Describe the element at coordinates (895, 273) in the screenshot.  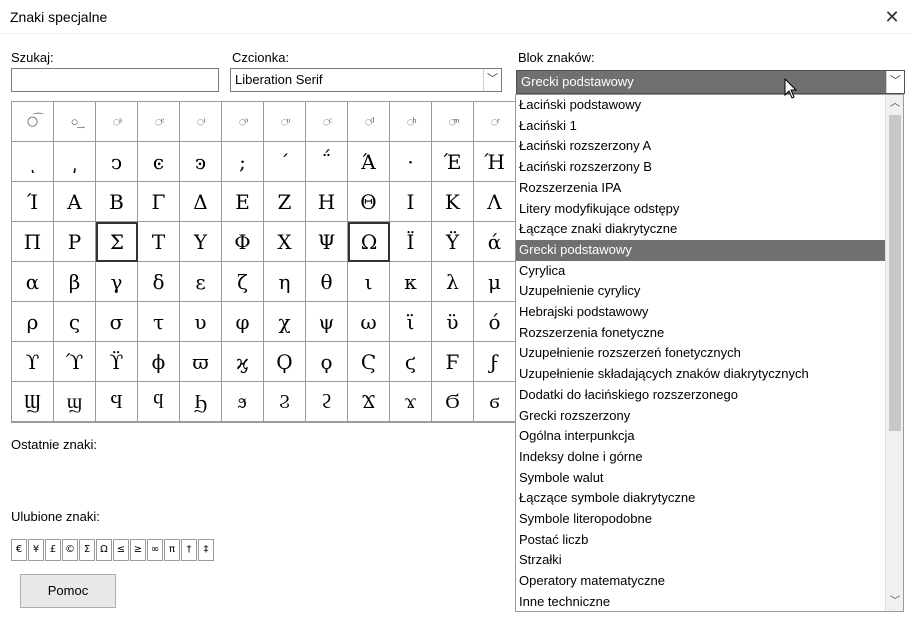
I see `scrollbar-thumb` at that location.